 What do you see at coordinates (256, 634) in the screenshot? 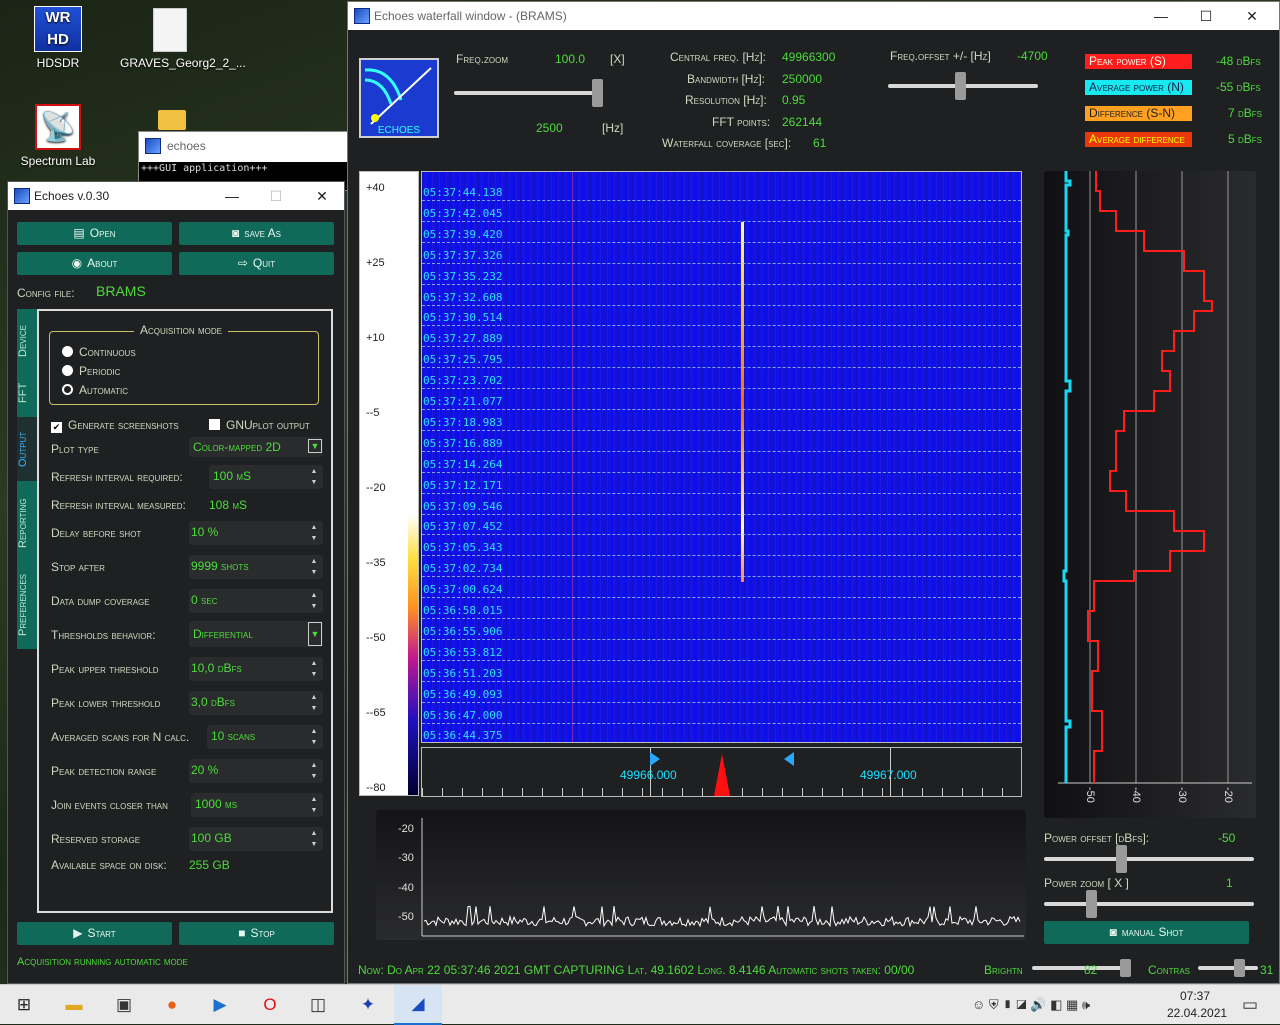
I see `thresholds-behavior-select: Differential ▼` at bounding box center [256, 634].